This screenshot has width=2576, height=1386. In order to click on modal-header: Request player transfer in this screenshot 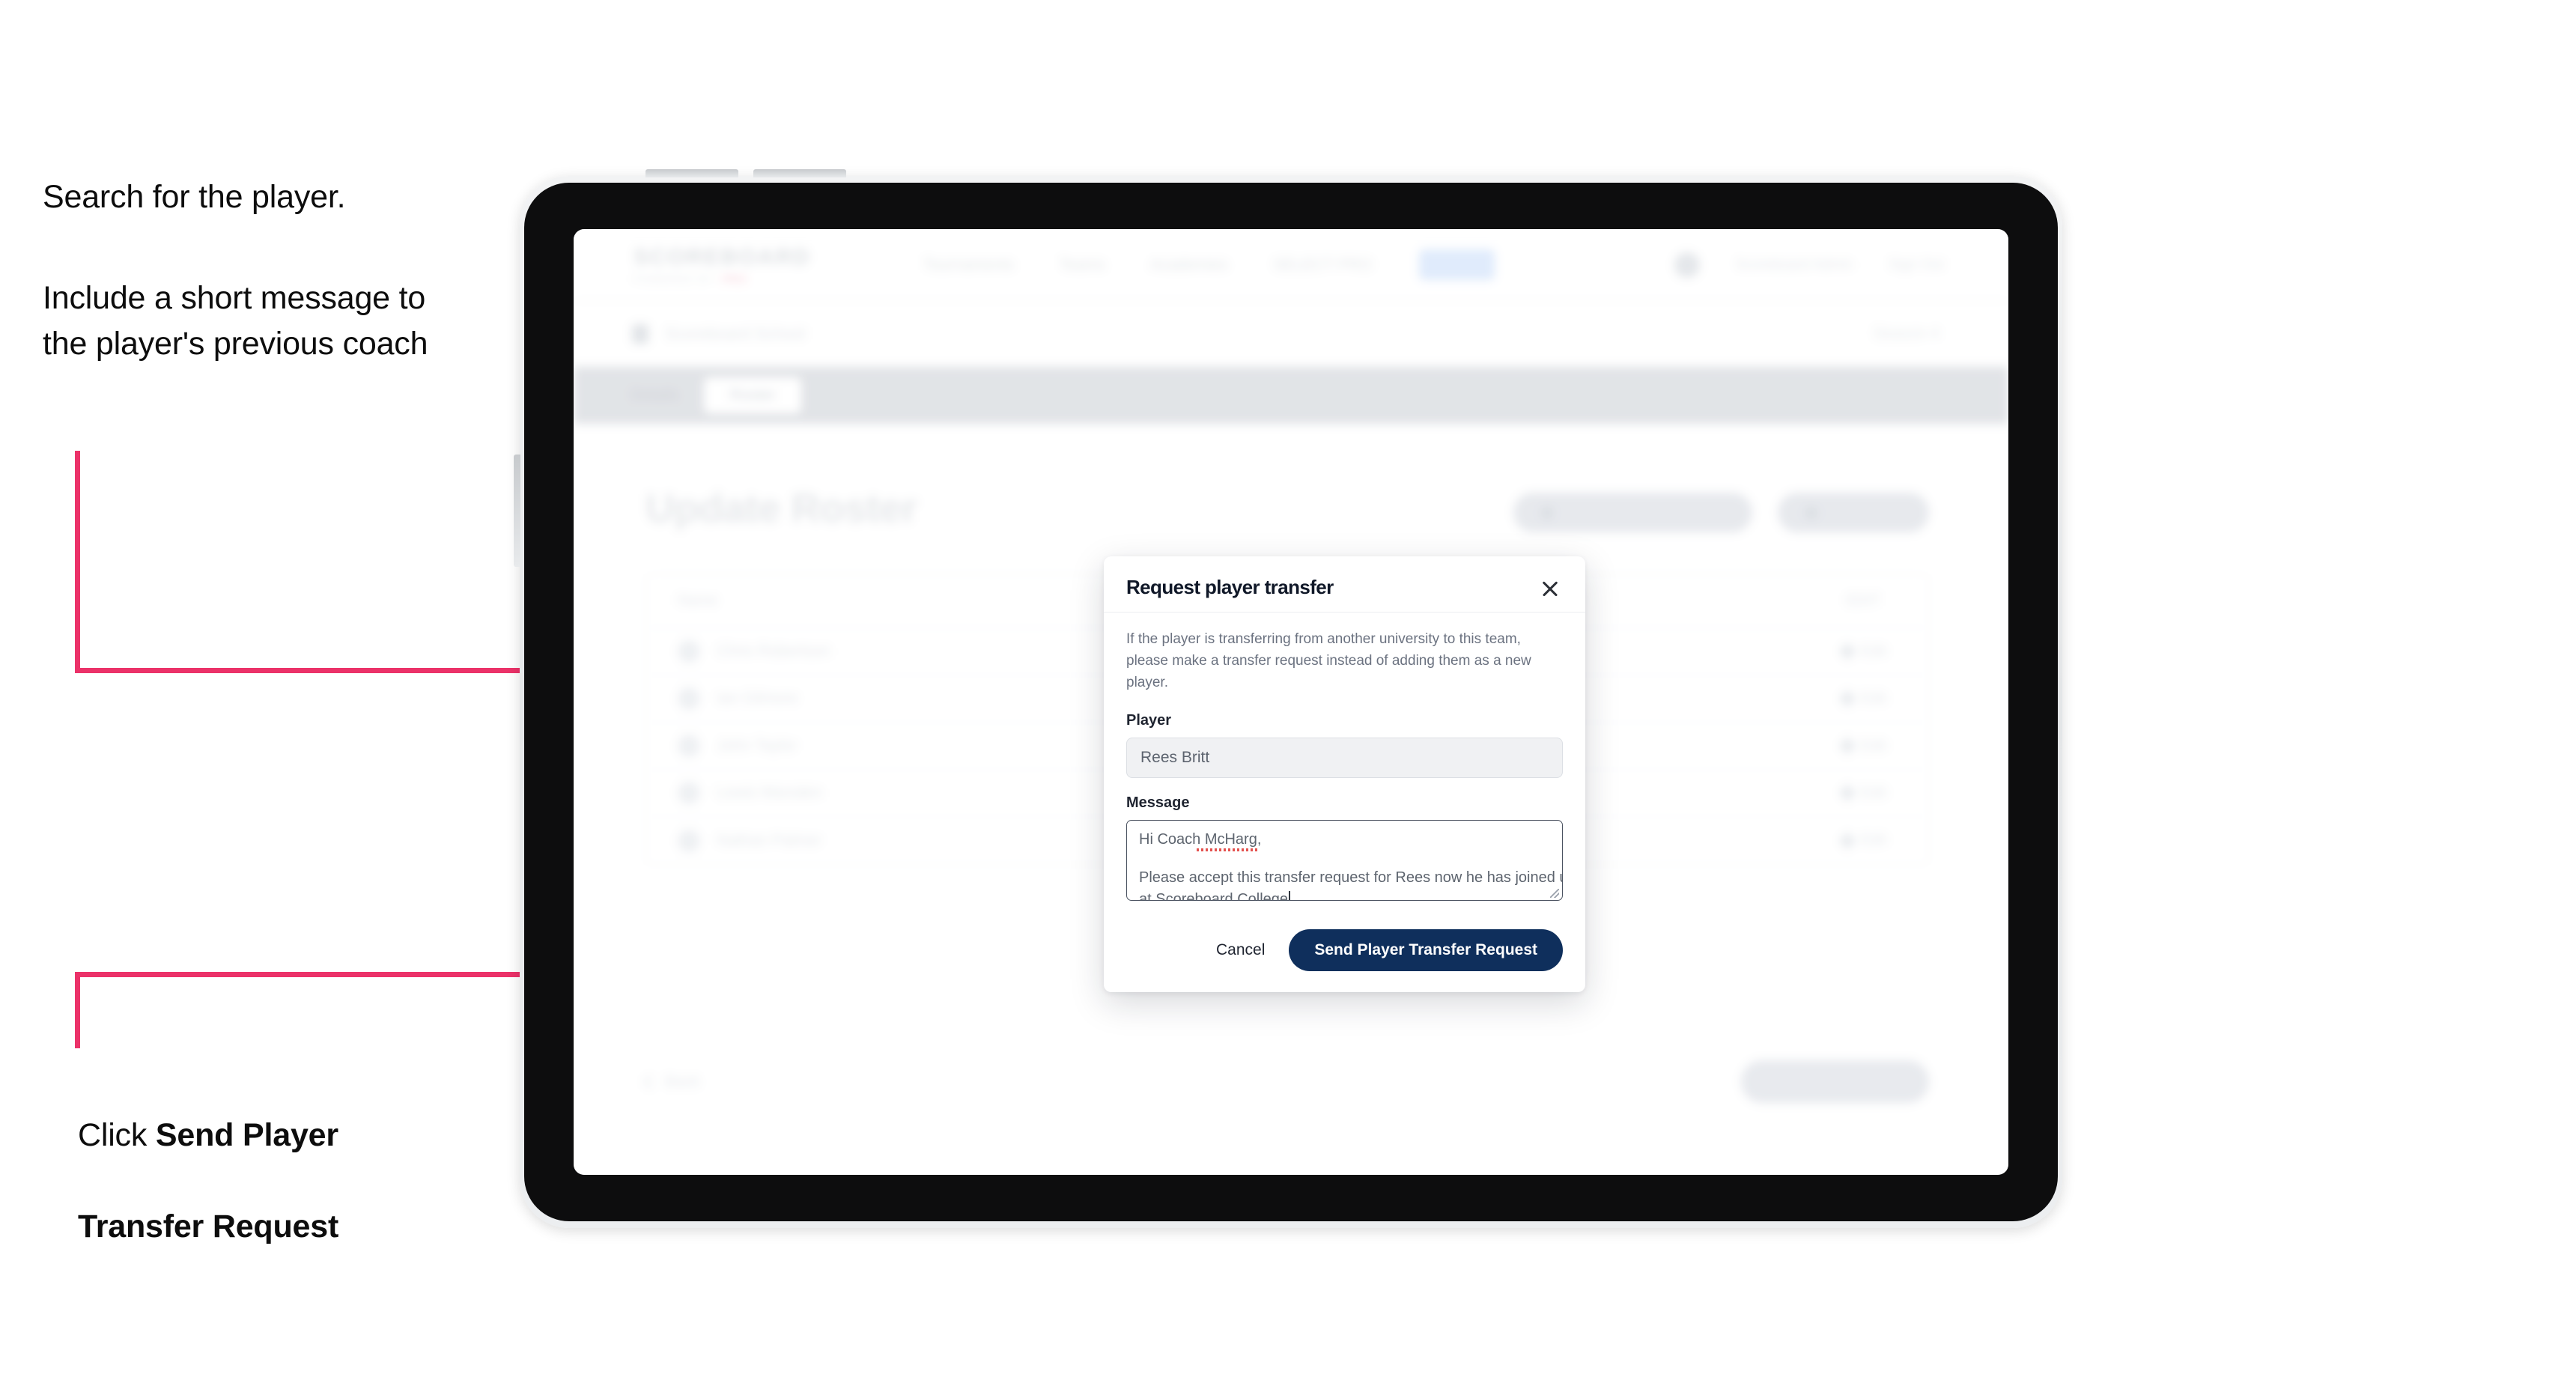, I will do `click(1344, 584)`.